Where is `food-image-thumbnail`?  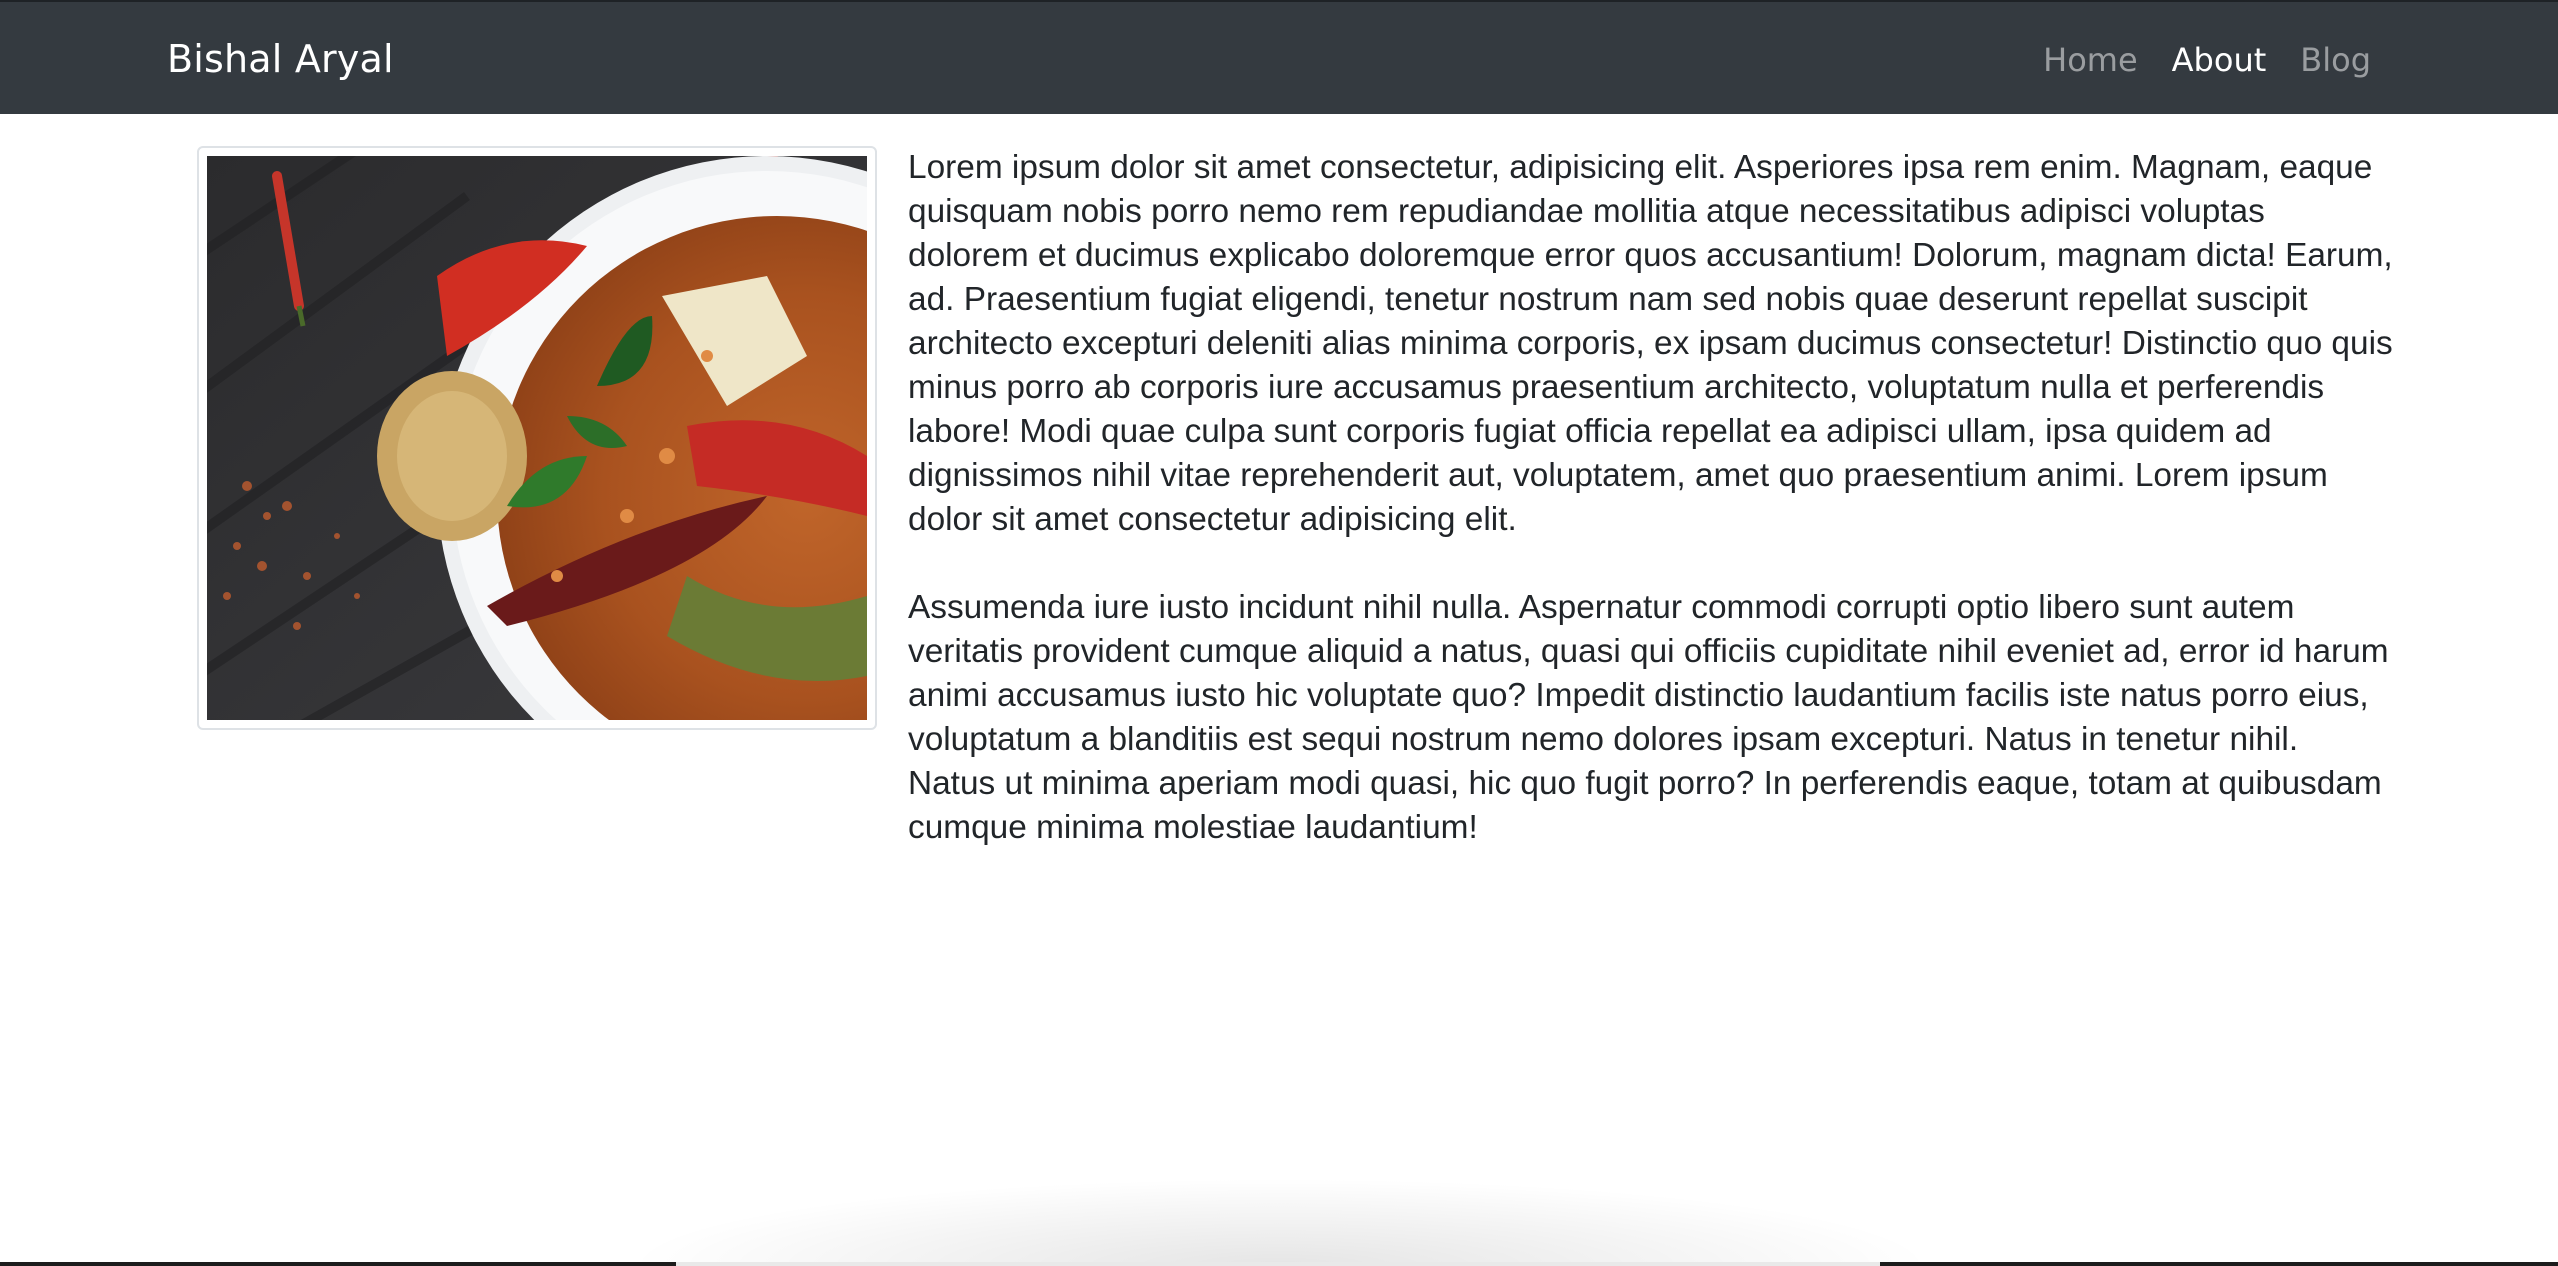
food-image-thumbnail is located at coordinates (537, 438).